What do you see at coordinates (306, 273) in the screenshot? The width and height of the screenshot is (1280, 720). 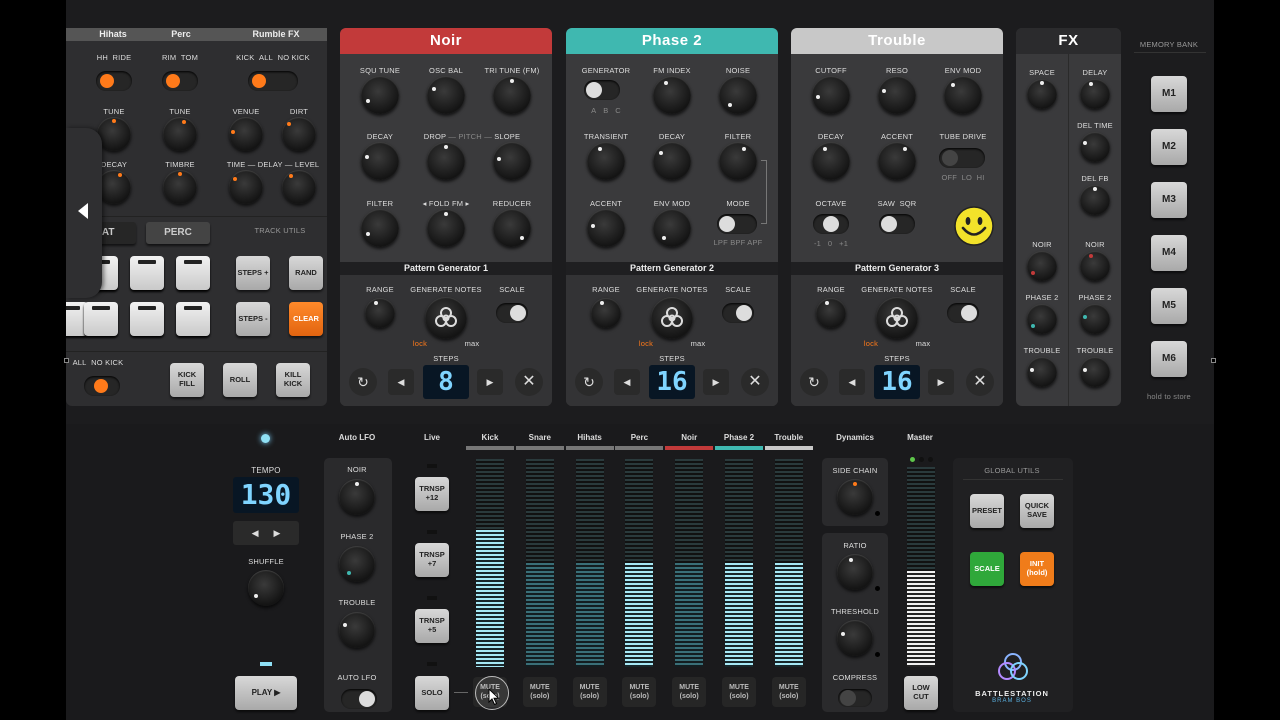 I see `rand-button: RAND` at bounding box center [306, 273].